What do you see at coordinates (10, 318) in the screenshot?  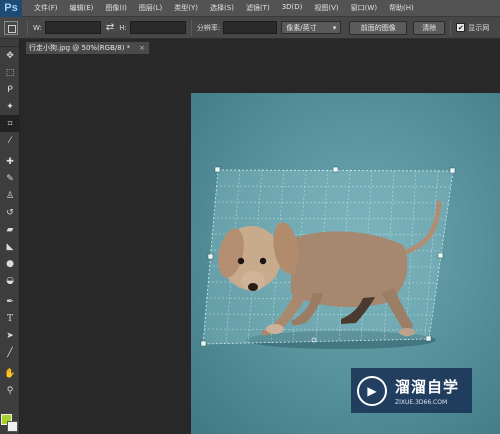 I see `type-icon: T` at bounding box center [10, 318].